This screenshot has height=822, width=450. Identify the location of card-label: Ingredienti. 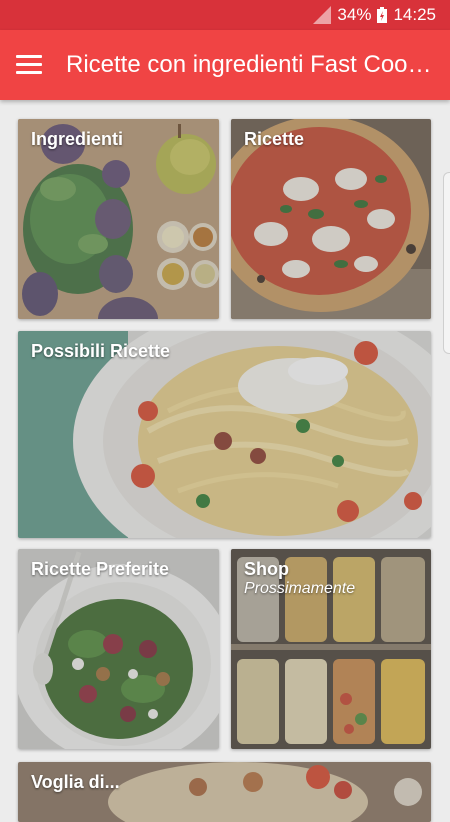
(77, 139).